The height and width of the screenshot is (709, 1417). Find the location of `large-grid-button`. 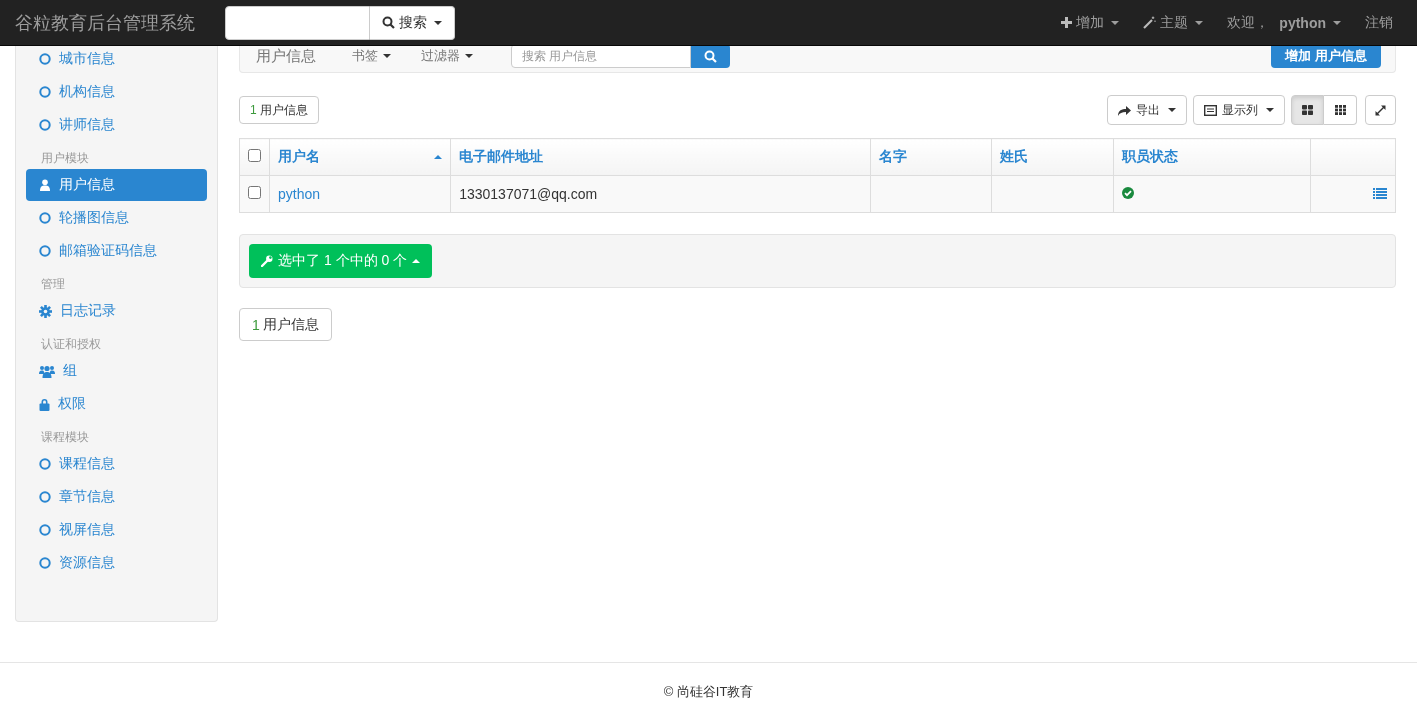

large-grid-button is located at coordinates (1307, 110).